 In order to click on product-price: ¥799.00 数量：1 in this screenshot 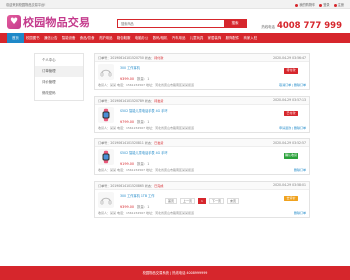, I will do `click(134, 121)`.